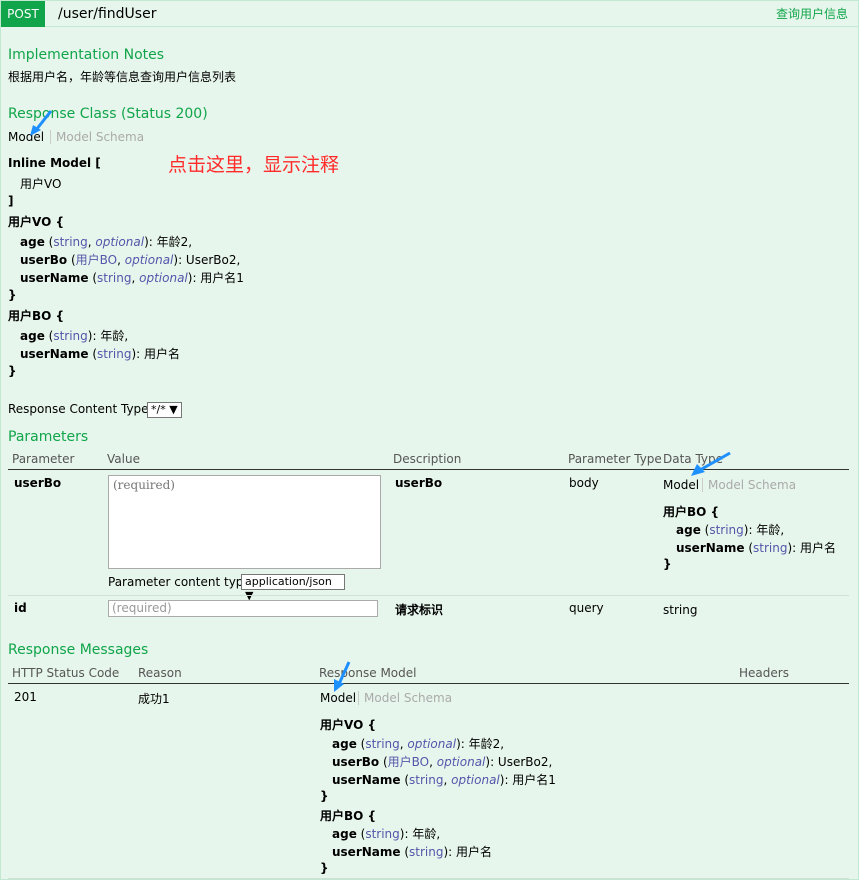 Image resolution: width=865 pixels, height=883 pixels. What do you see at coordinates (405, 698) in the screenshot?
I see `resp-model-schema-tab: Model Schema` at bounding box center [405, 698].